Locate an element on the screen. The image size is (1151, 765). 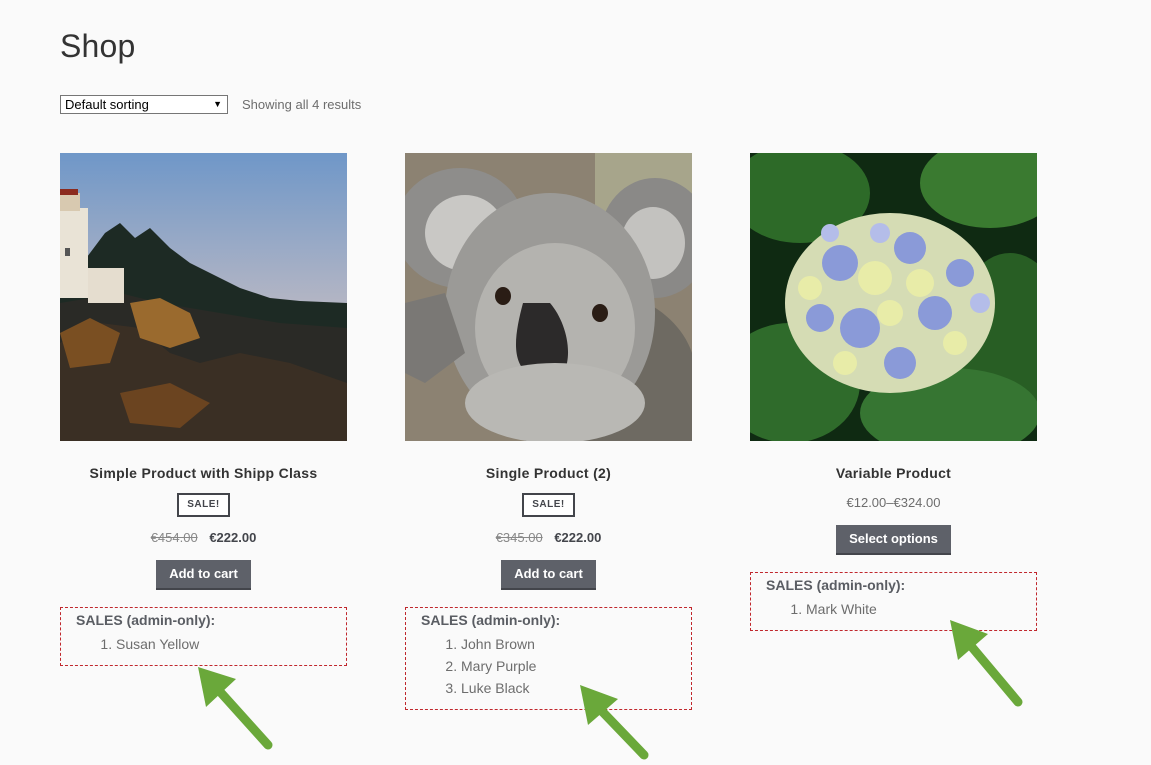
sales-list: Susan Yellow is located at coordinates (211, 644).